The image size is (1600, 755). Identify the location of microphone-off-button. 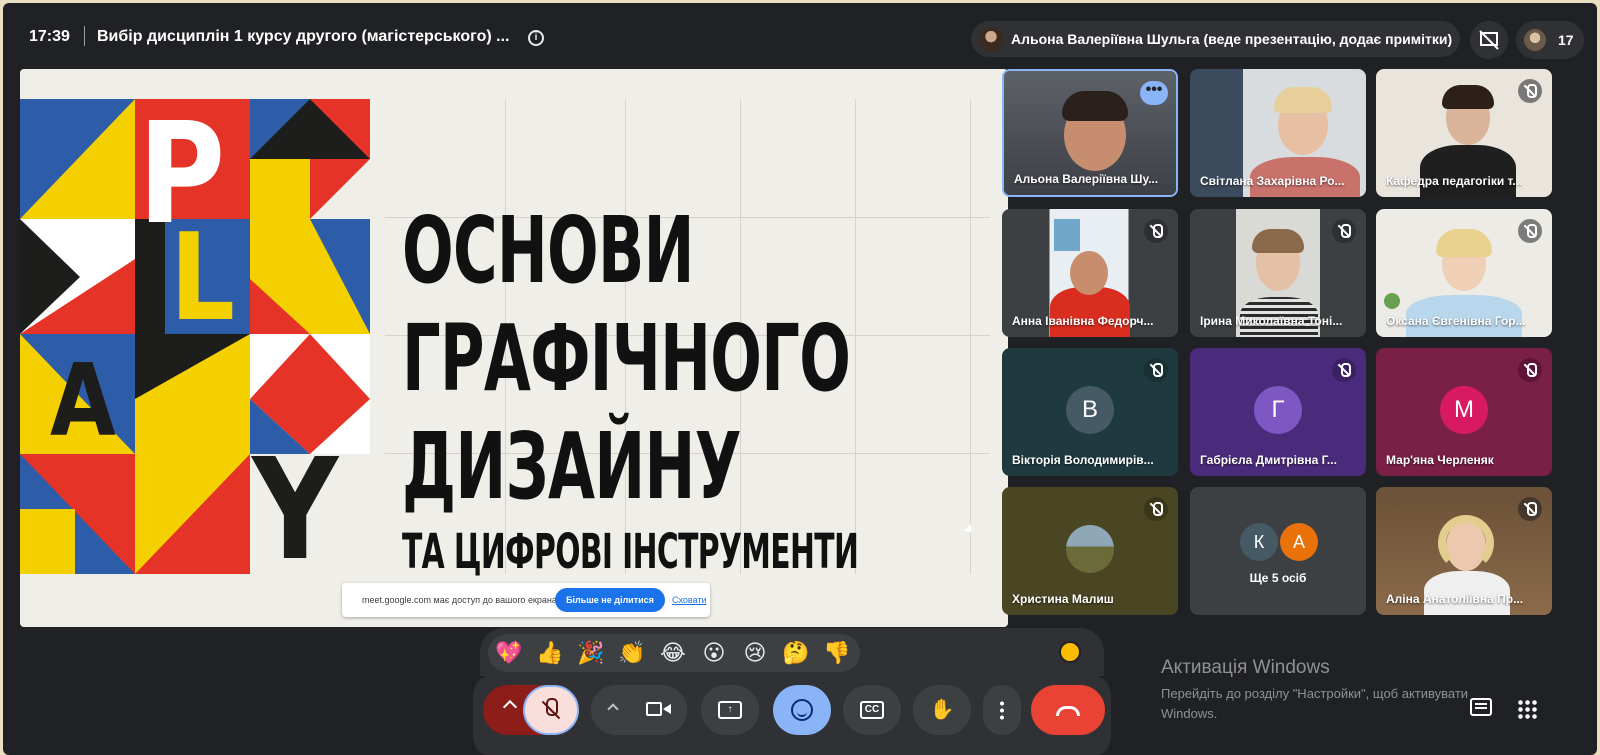
(551, 710).